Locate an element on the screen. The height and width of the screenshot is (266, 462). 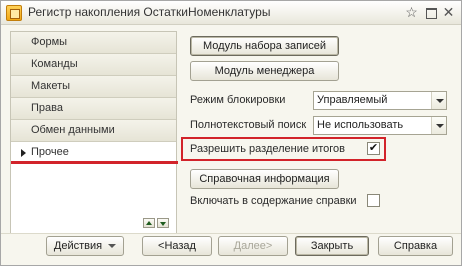
sidebar-item-label: Прочее is located at coordinates (50, 152).